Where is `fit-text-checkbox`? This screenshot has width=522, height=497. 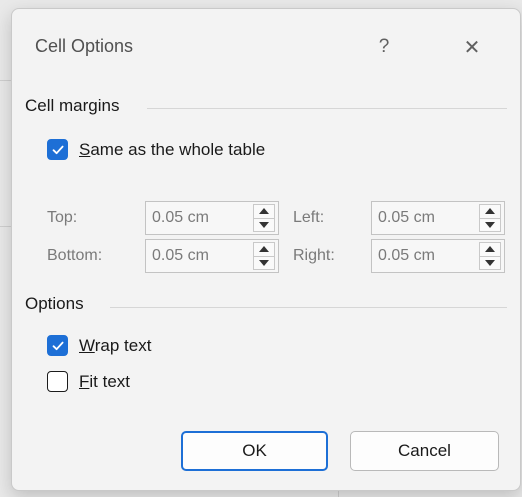
fit-text-checkbox is located at coordinates (57, 381).